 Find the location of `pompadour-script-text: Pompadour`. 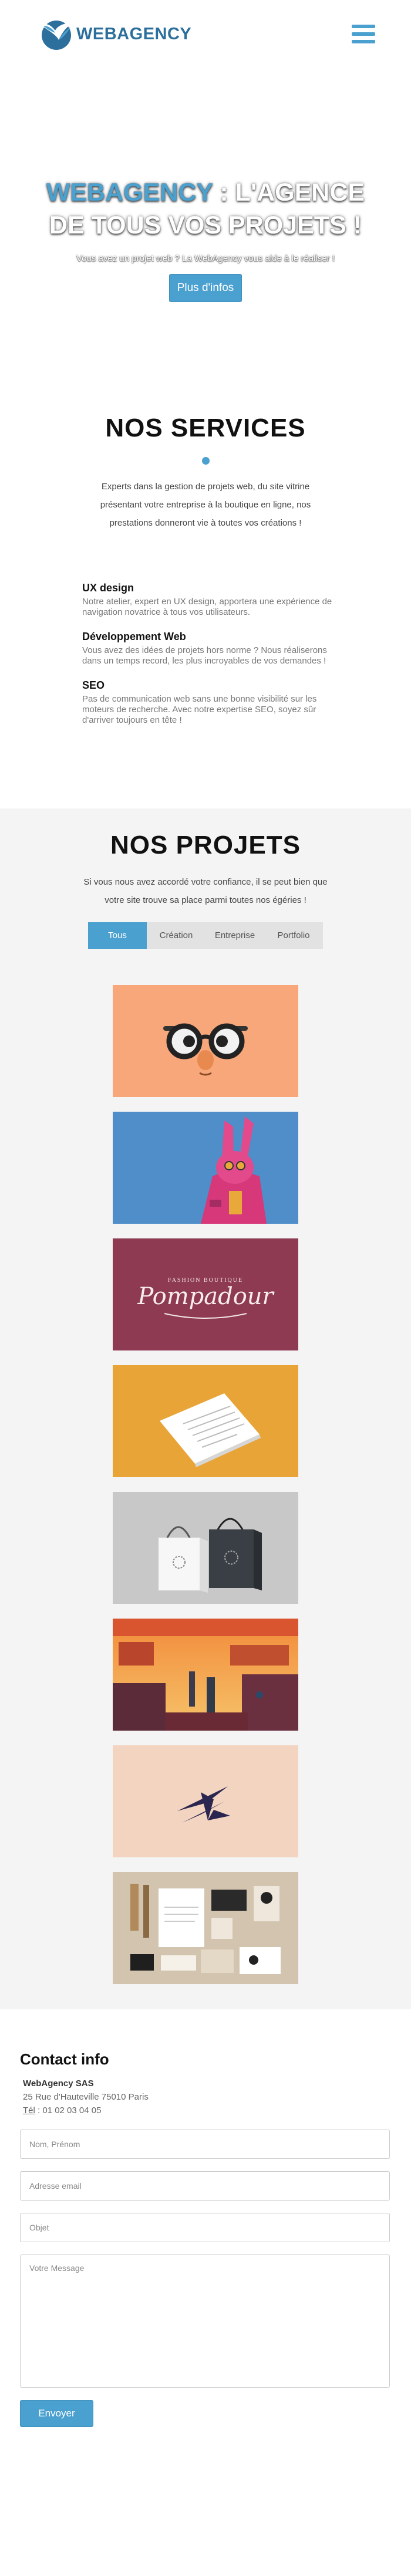

pompadour-script-text: Pompadour is located at coordinates (206, 1296).